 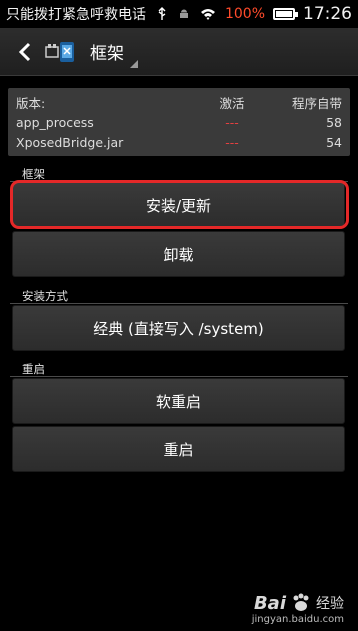 What do you see at coordinates (297, 619) in the screenshot?
I see `watermark-url: jingyan.baidu.com` at bounding box center [297, 619].